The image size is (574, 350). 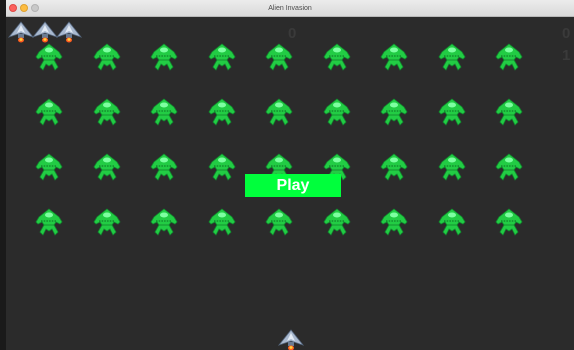 I want to click on title-bar: Alien Invasion, so click(x=290, y=8).